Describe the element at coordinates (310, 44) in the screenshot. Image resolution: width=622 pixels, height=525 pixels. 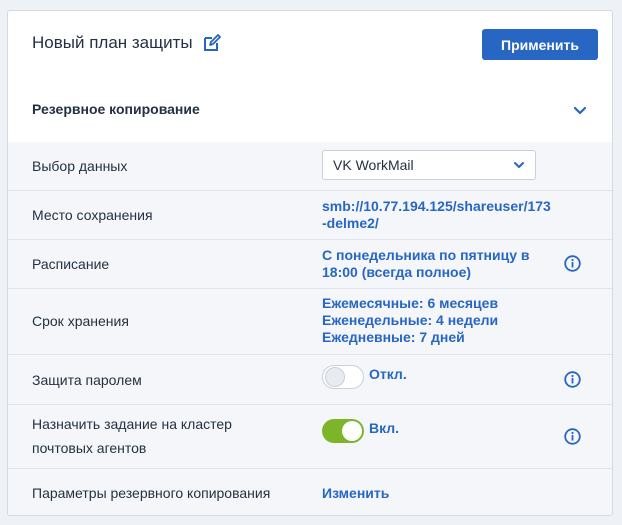
I see `panel-header: Новый план защиты Применить` at that location.